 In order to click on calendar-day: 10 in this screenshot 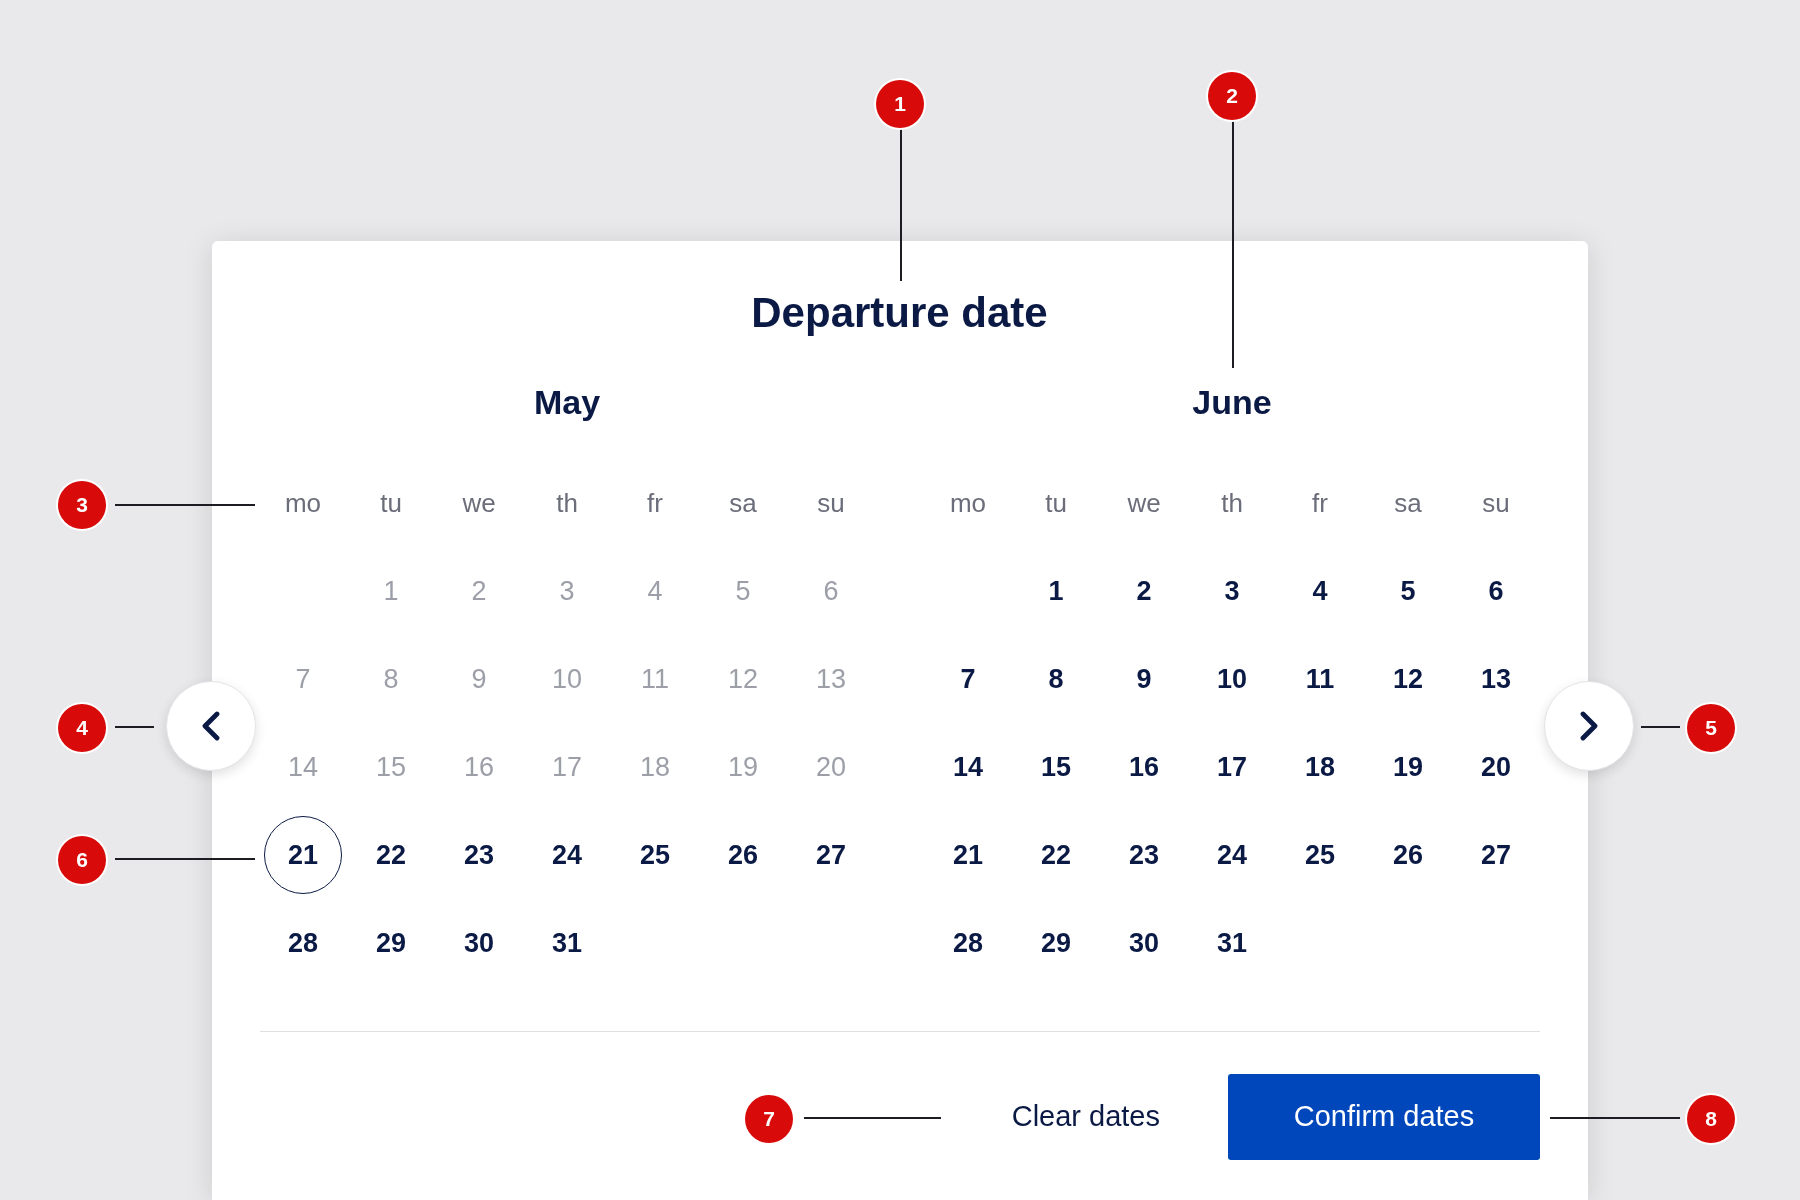, I will do `click(1232, 679)`.